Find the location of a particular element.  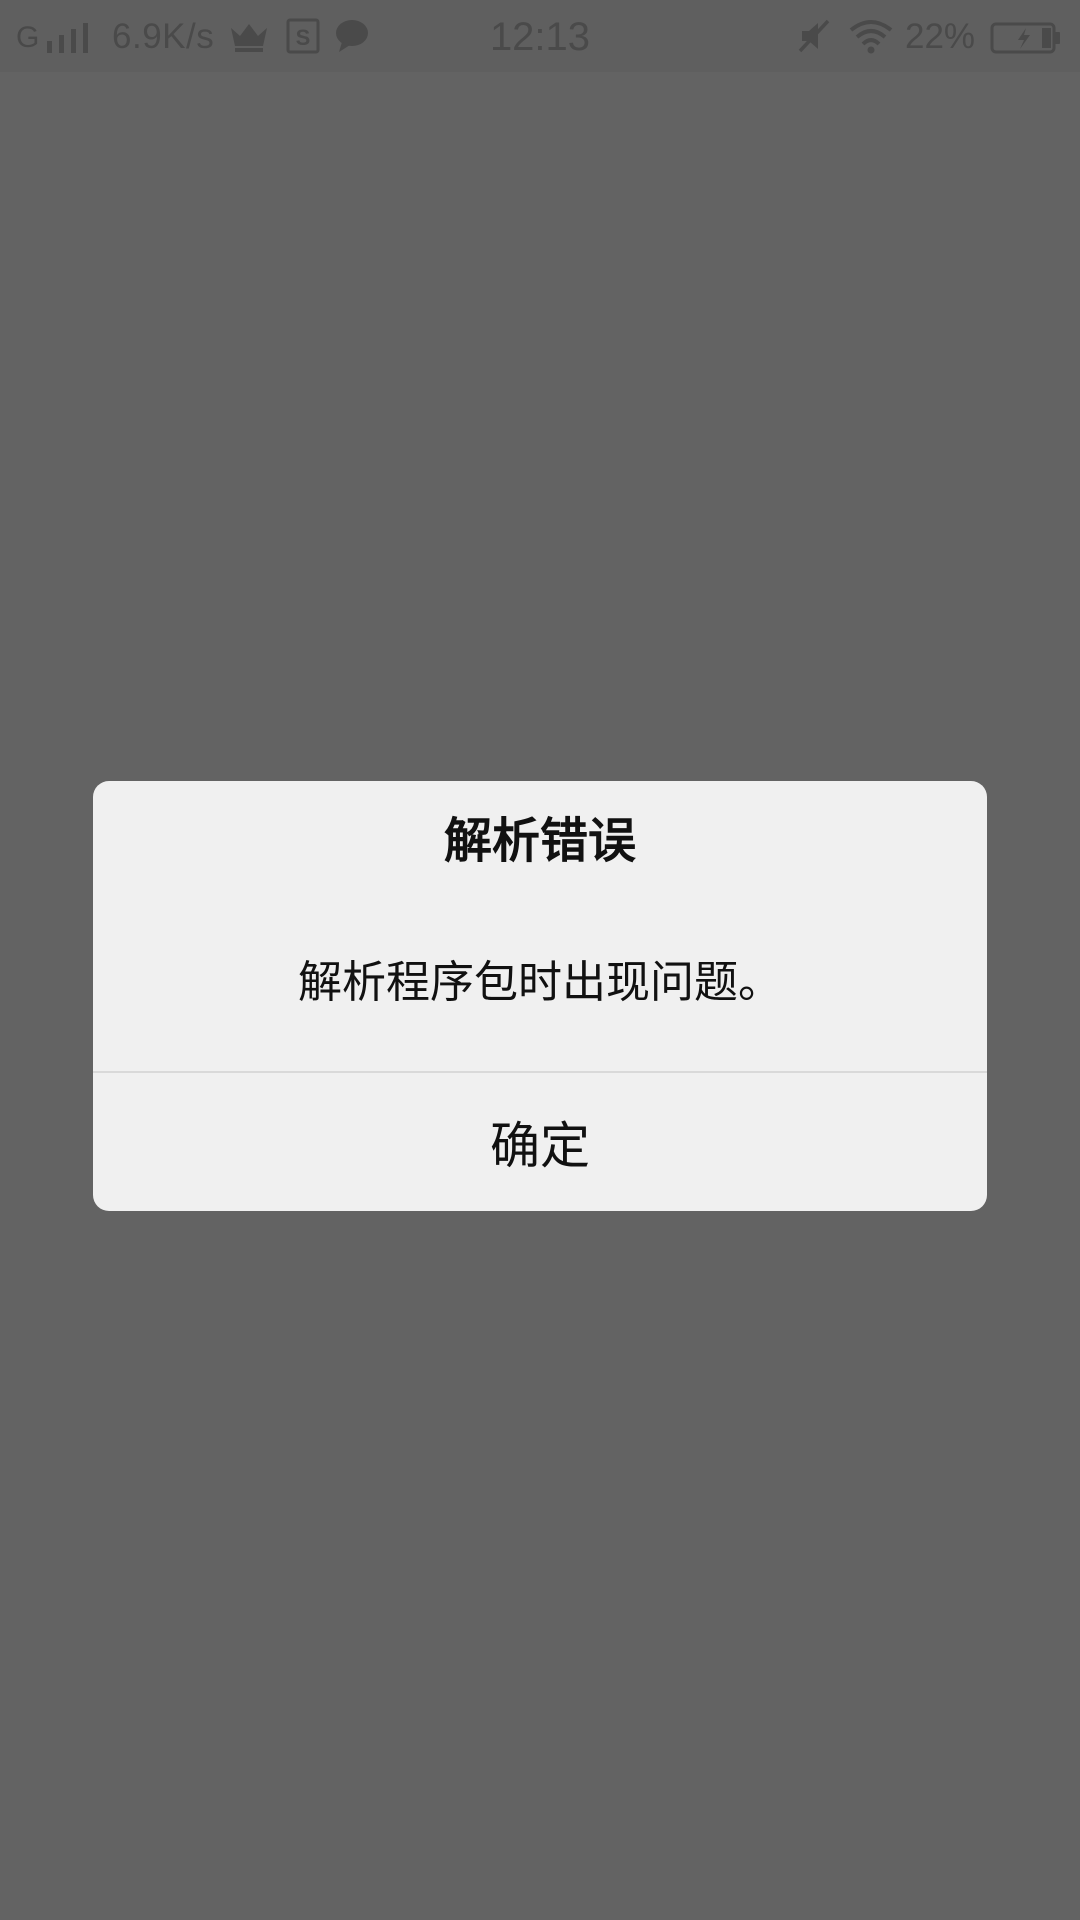

svg-text: S is located at coordinates (303, 37).